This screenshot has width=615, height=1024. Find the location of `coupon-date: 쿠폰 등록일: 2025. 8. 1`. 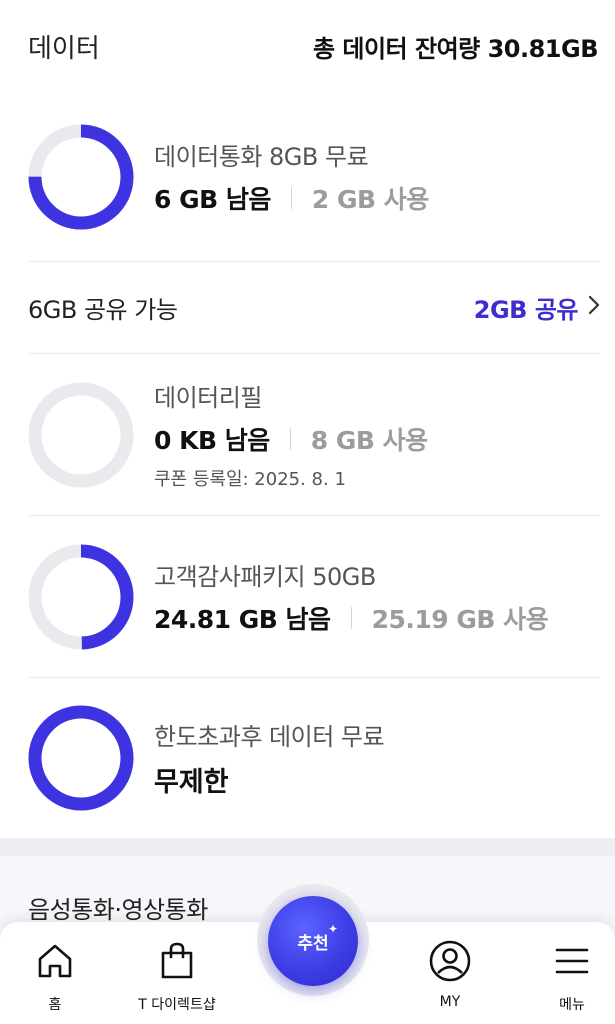

coupon-date: 쿠폰 등록일: 2025. 8. 1 is located at coordinates (250, 479).